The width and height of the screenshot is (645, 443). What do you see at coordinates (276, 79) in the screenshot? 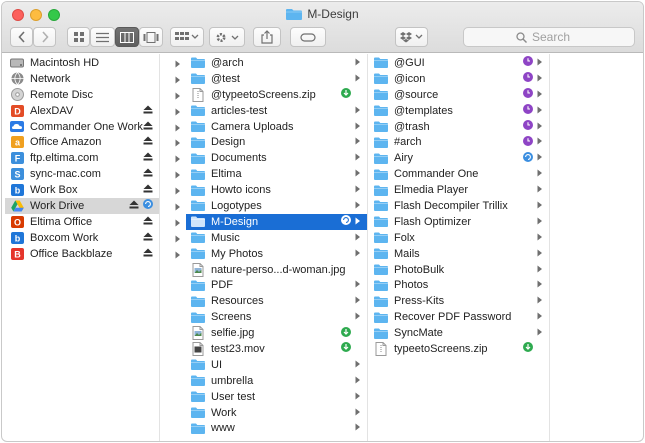
I see `folder-item: @test` at bounding box center [276, 79].